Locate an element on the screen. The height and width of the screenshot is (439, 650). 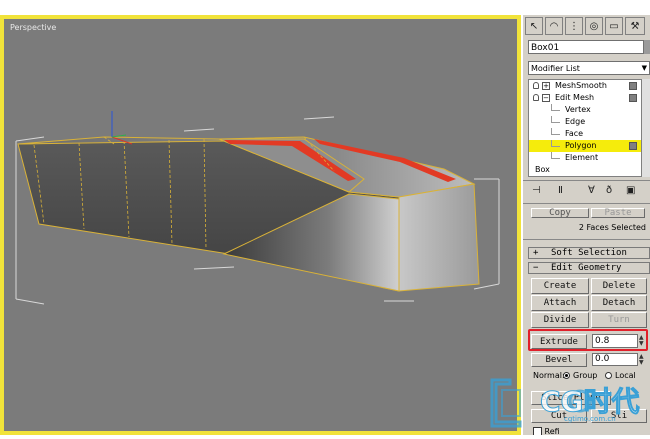
modifier-list-label: Modifier List is located at coordinates (555, 68).